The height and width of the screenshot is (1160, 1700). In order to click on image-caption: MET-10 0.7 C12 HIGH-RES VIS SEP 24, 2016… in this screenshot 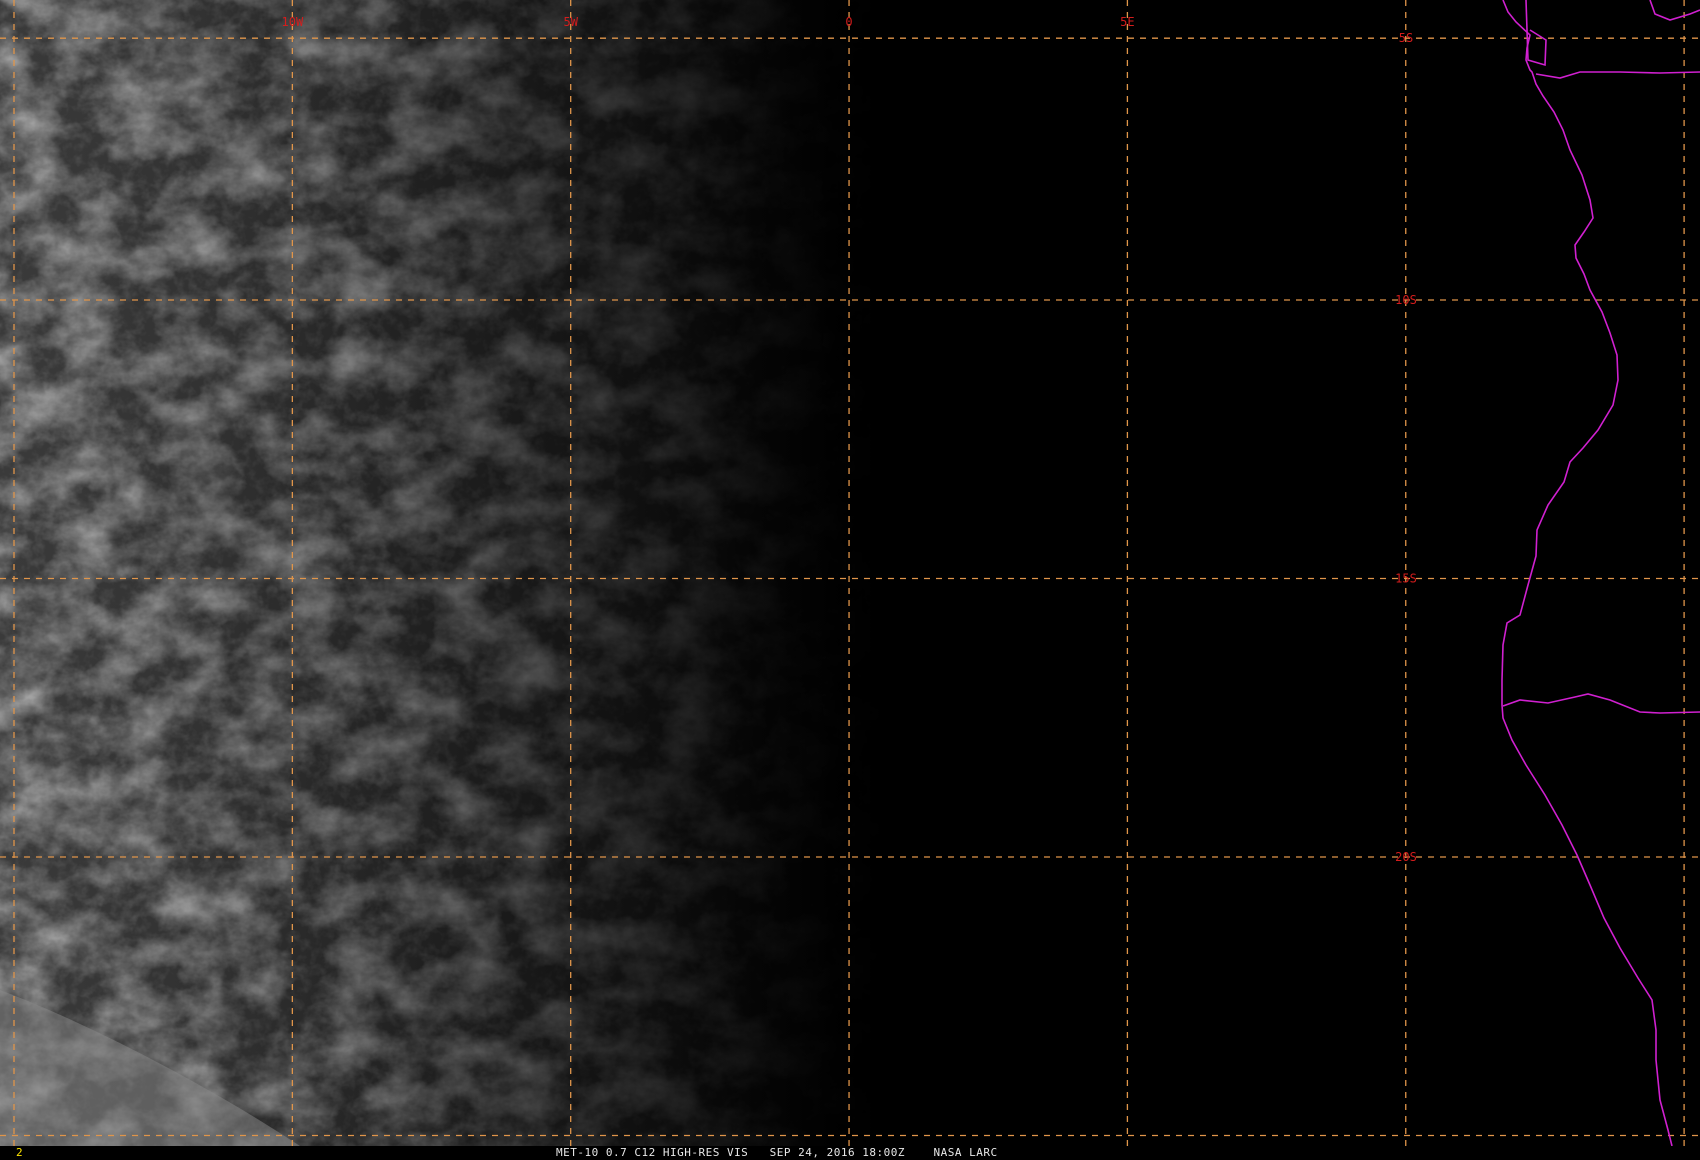, I will do `click(777, 1152)`.